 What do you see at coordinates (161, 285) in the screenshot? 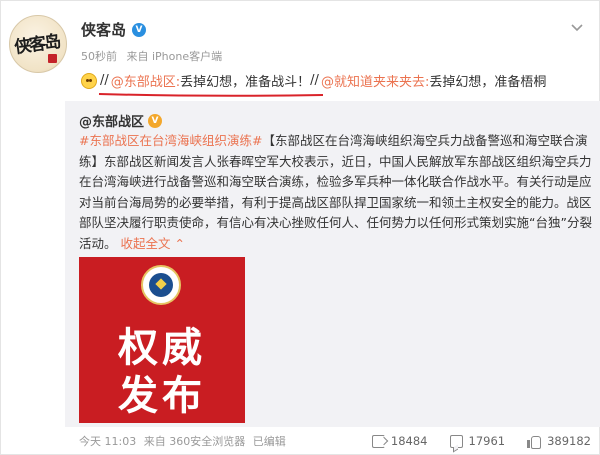
I see `emblem-icon` at bounding box center [161, 285].